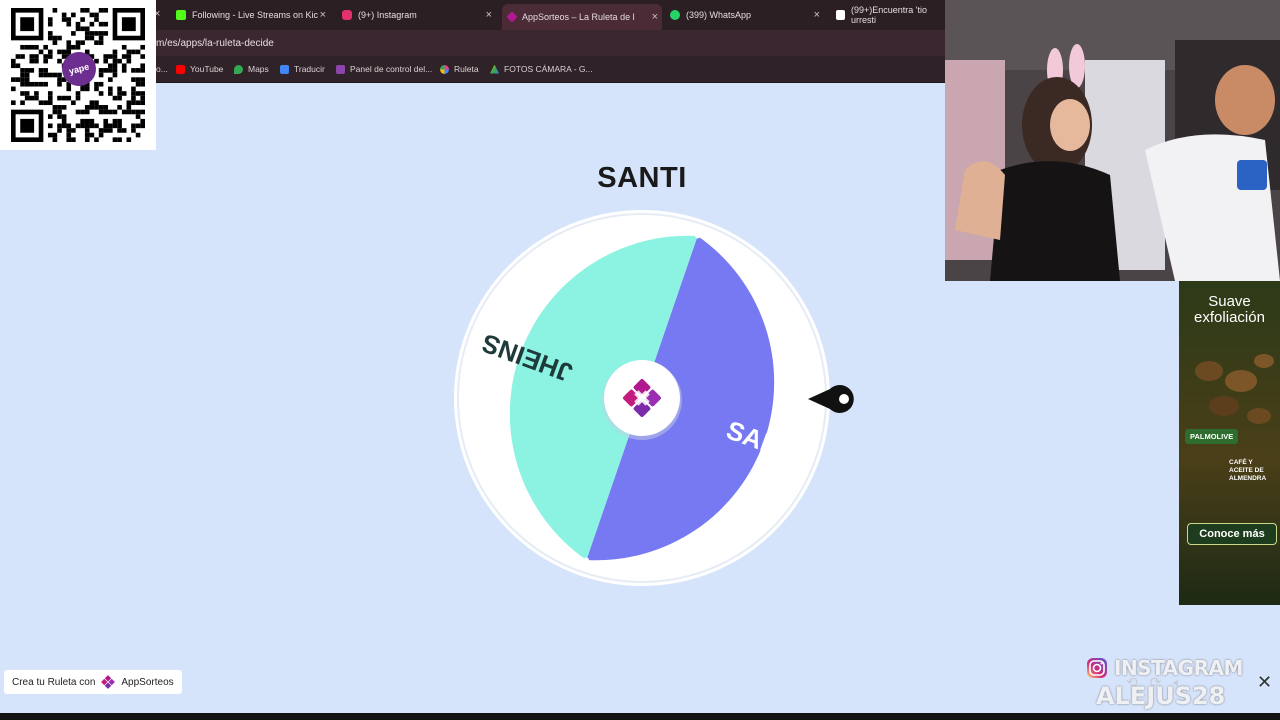  What do you see at coordinates (744, 15) in the screenshot?
I see `tab-whatsapp: (399) WhatsApp ×` at bounding box center [744, 15].